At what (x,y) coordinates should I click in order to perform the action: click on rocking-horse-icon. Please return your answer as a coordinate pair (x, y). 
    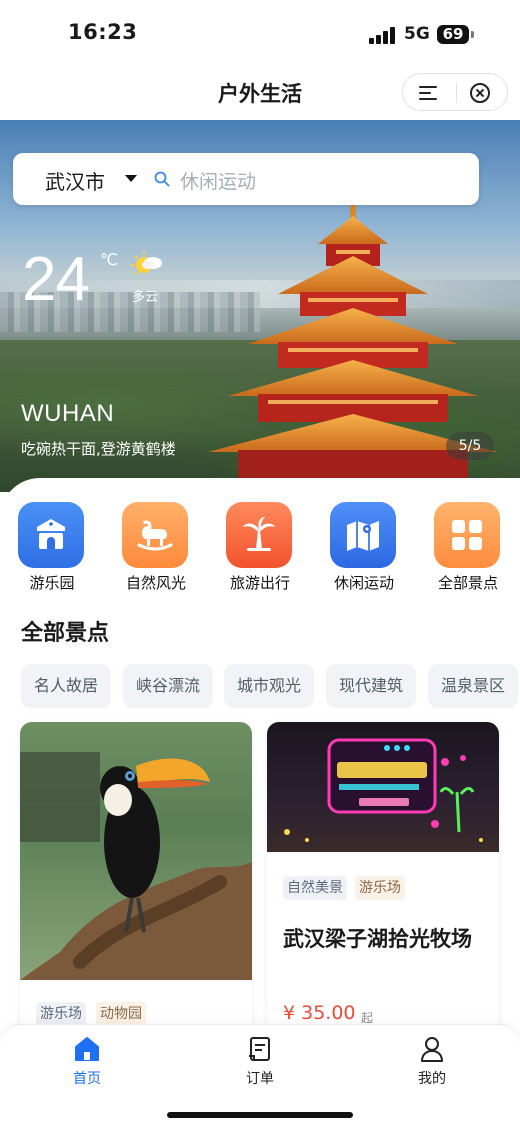
    Looking at the image, I should click on (155, 535).